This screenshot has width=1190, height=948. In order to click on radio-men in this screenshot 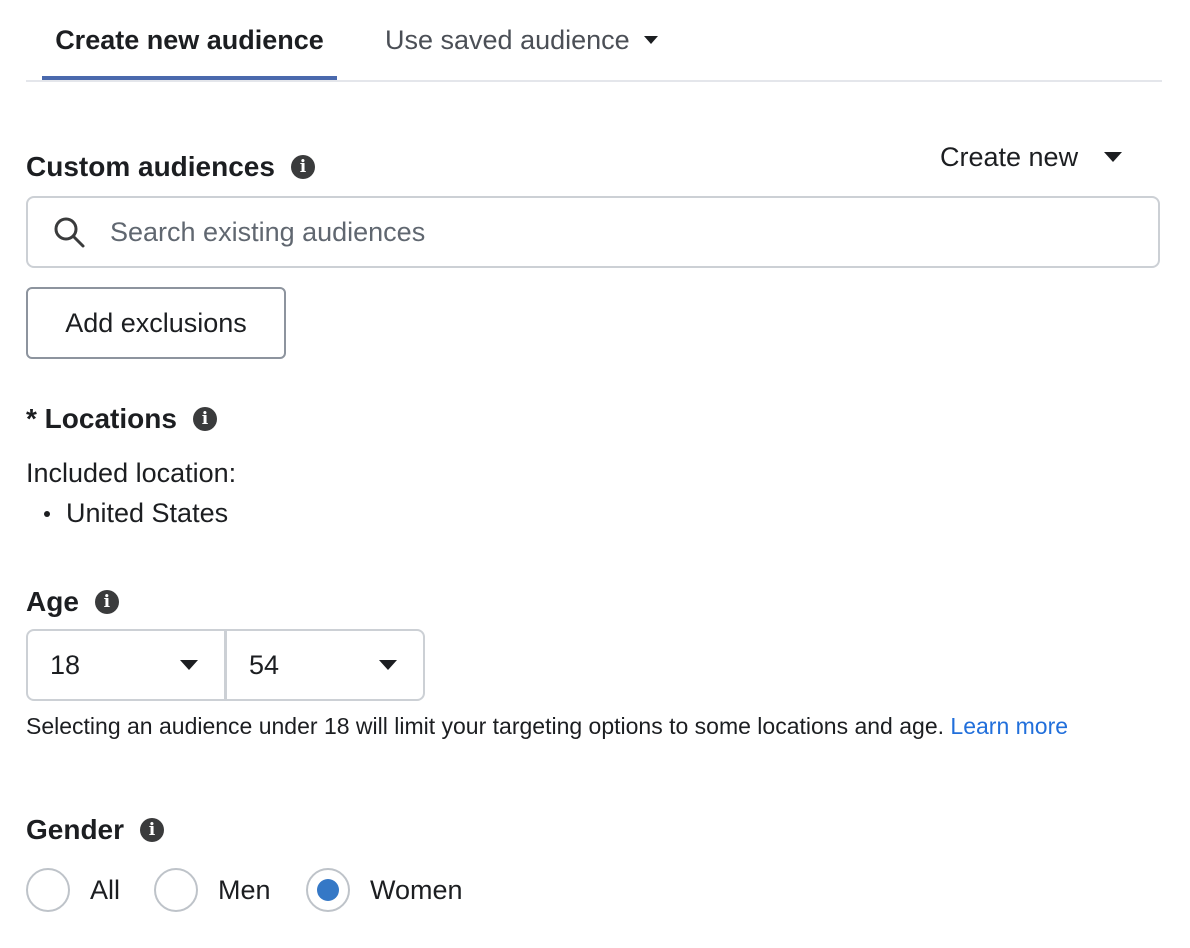, I will do `click(176, 890)`.